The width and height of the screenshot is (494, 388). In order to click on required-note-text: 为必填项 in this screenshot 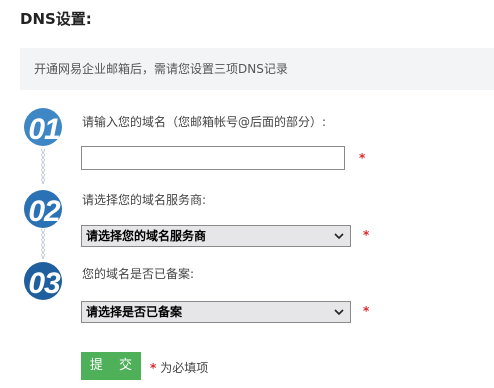, I will do `click(184, 368)`.